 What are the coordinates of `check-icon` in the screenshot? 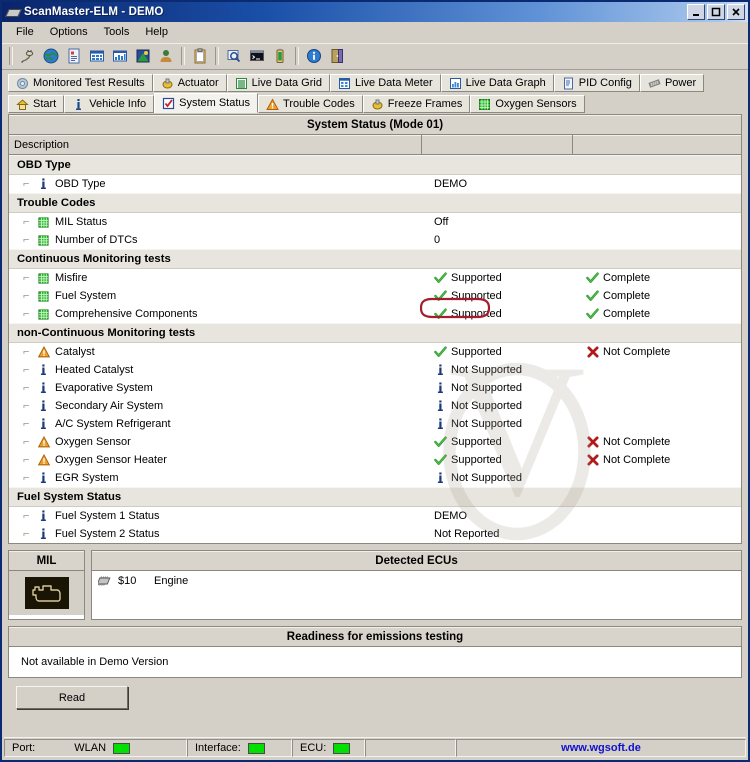 It's located at (592, 296).